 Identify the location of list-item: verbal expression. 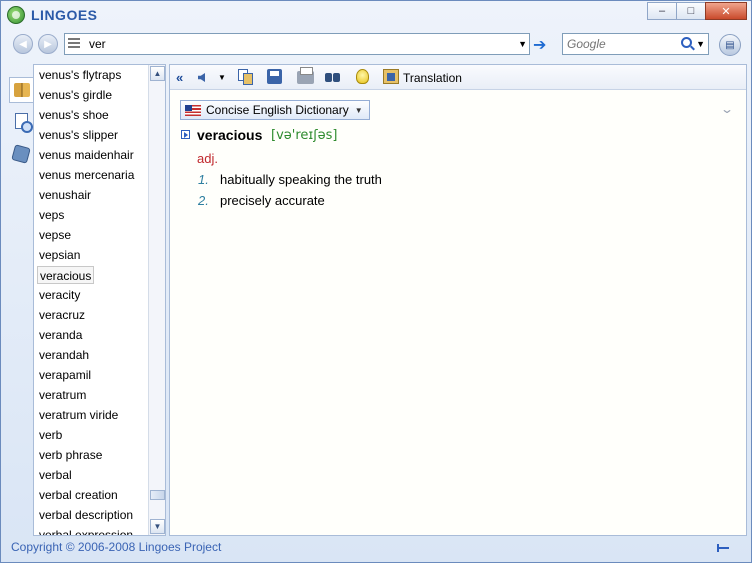
(86, 530).